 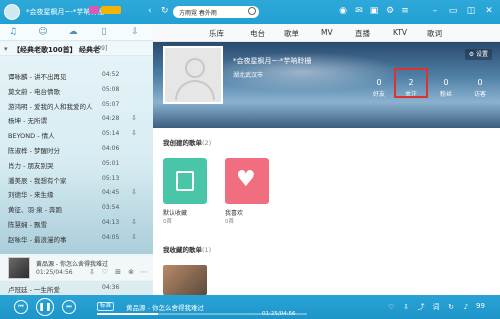 I want to click on refresh-icon: ↻, so click(x=165, y=11).